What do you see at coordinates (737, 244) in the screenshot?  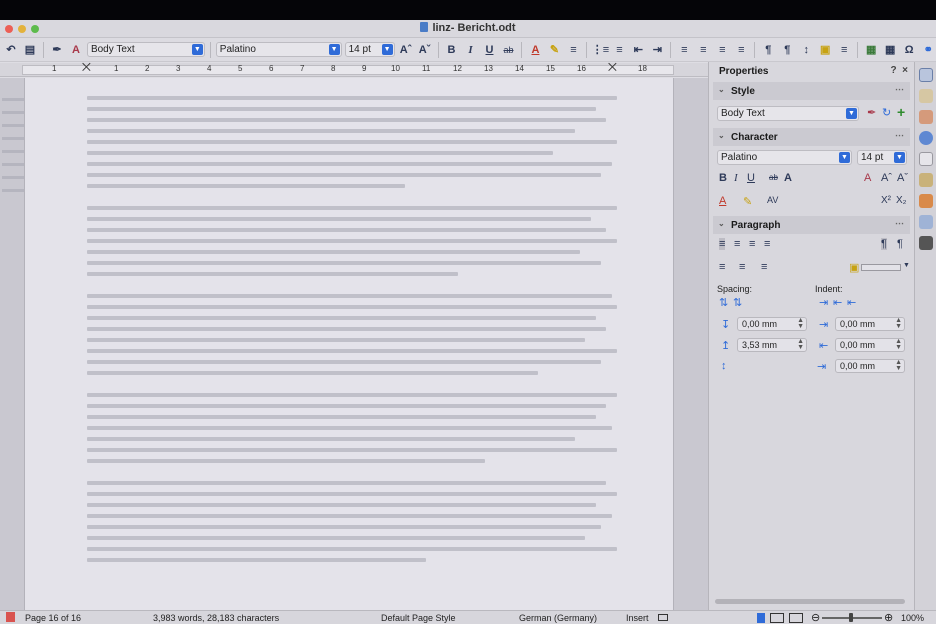 I see `sidebar-align-center-icon: ≡` at bounding box center [737, 244].